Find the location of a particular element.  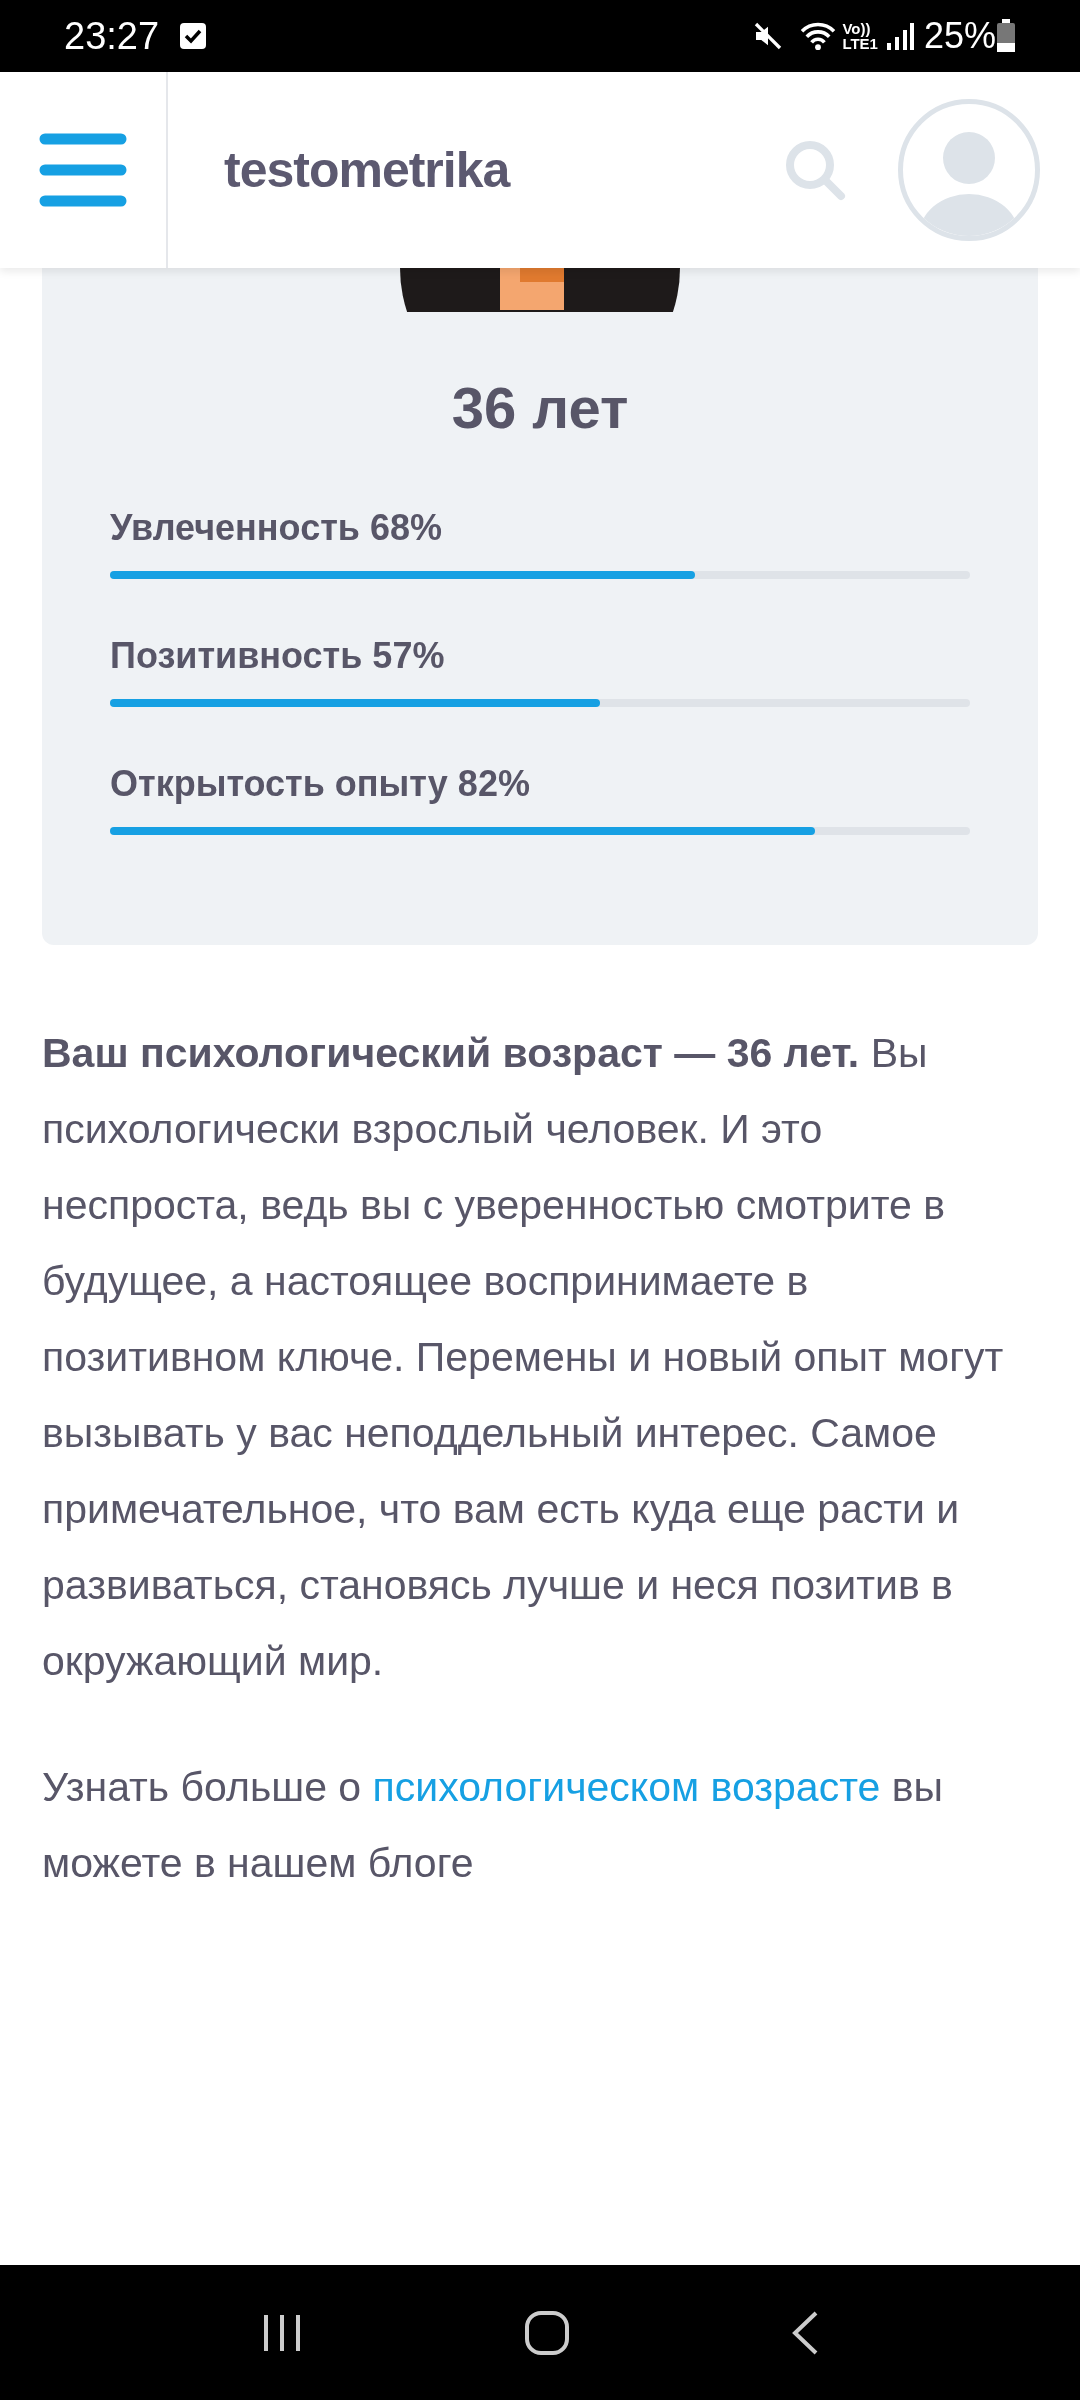

site-logo: testometrika is located at coordinates (367, 170).